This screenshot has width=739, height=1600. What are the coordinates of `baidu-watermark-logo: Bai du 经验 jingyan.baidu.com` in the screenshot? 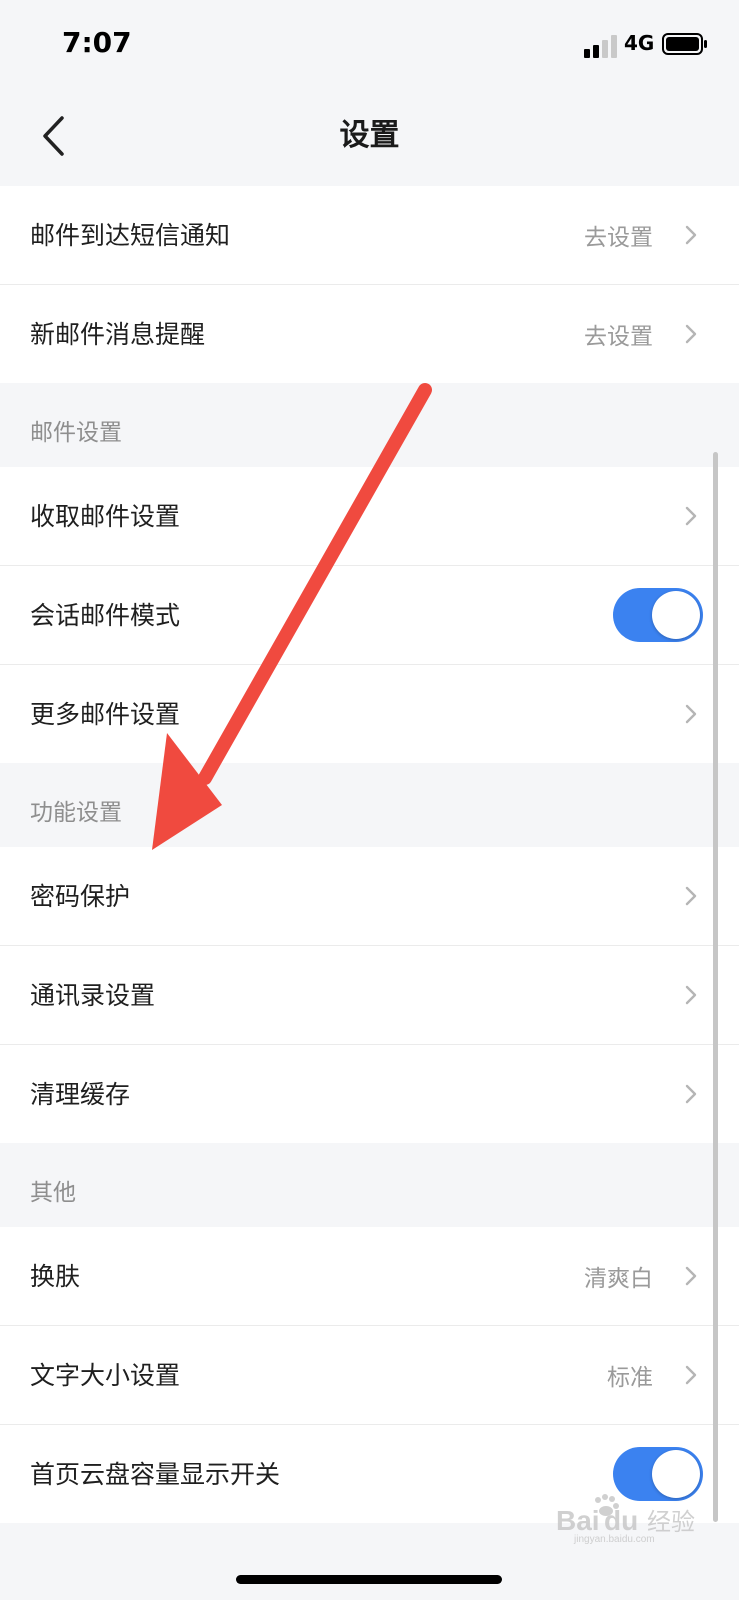 It's located at (625, 1519).